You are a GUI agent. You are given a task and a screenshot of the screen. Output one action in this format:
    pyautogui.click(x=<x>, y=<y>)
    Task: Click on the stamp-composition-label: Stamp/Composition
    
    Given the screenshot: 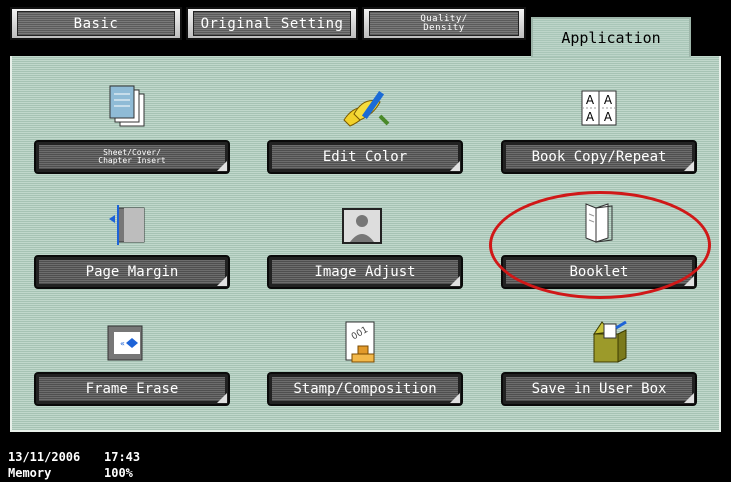 What is the action you would take?
    pyautogui.click(x=365, y=389)
    